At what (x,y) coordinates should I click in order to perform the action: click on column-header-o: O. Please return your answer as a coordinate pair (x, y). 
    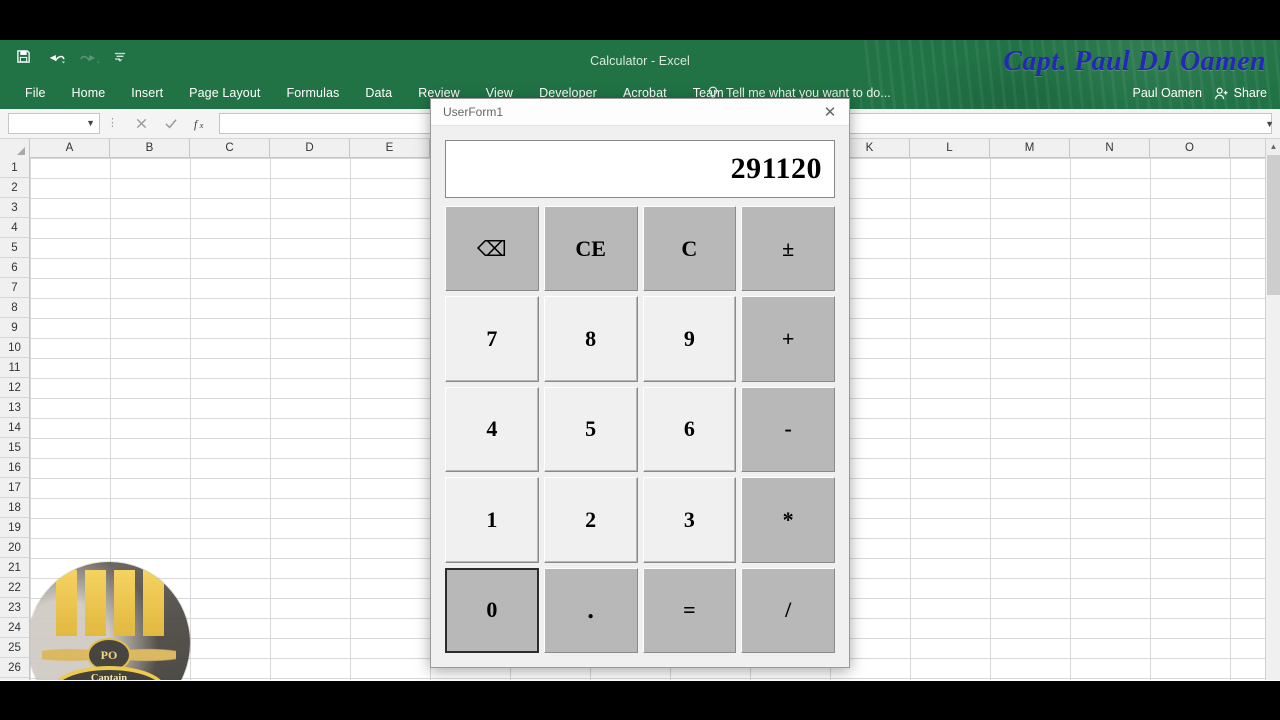
    Looking at the image, I should click on (1190, 148).